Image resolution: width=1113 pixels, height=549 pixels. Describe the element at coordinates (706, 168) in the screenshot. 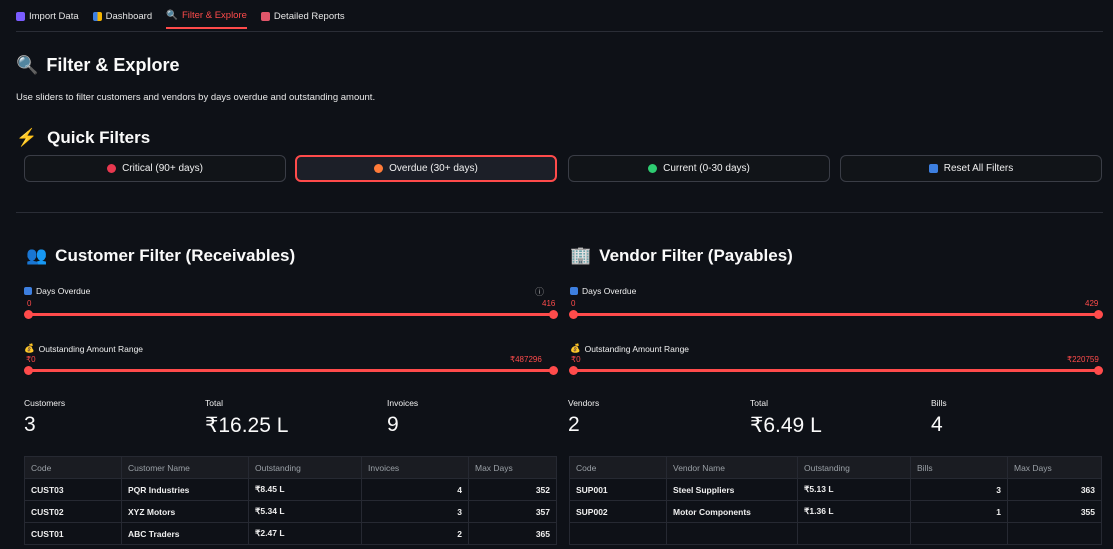

I see `button-label: Current (0-30 days)` at that location.